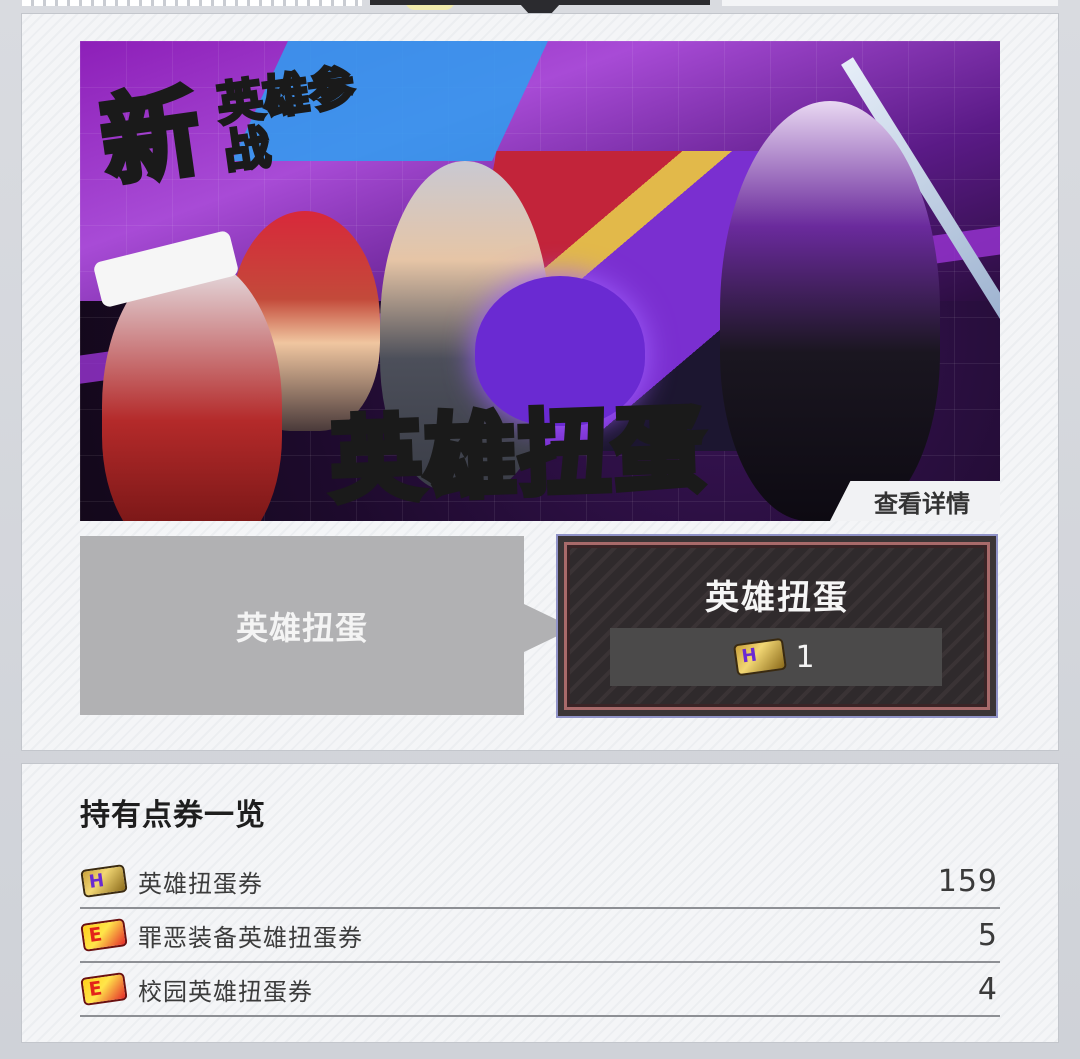  I want to click on ticket-name: 罪恶装备英雄扭蛋券, so click(250, 937).